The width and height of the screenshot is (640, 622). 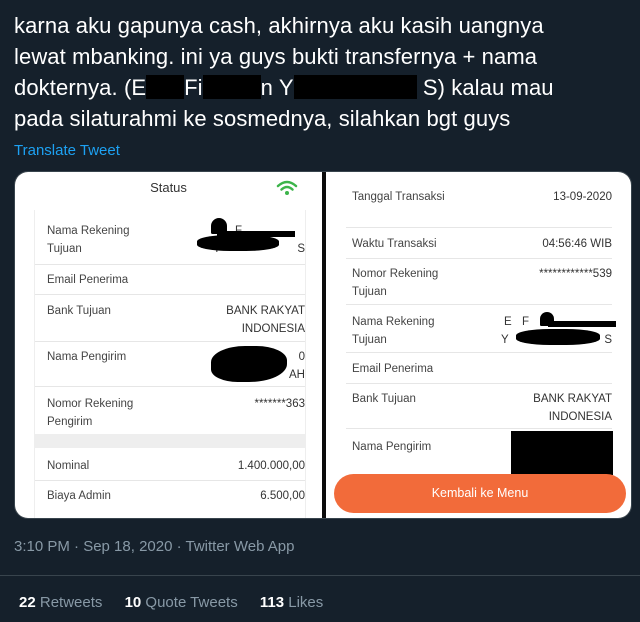 I want to click on quote-tweets-stat: 10 Quote Tweets, so click(x=181, y=602).